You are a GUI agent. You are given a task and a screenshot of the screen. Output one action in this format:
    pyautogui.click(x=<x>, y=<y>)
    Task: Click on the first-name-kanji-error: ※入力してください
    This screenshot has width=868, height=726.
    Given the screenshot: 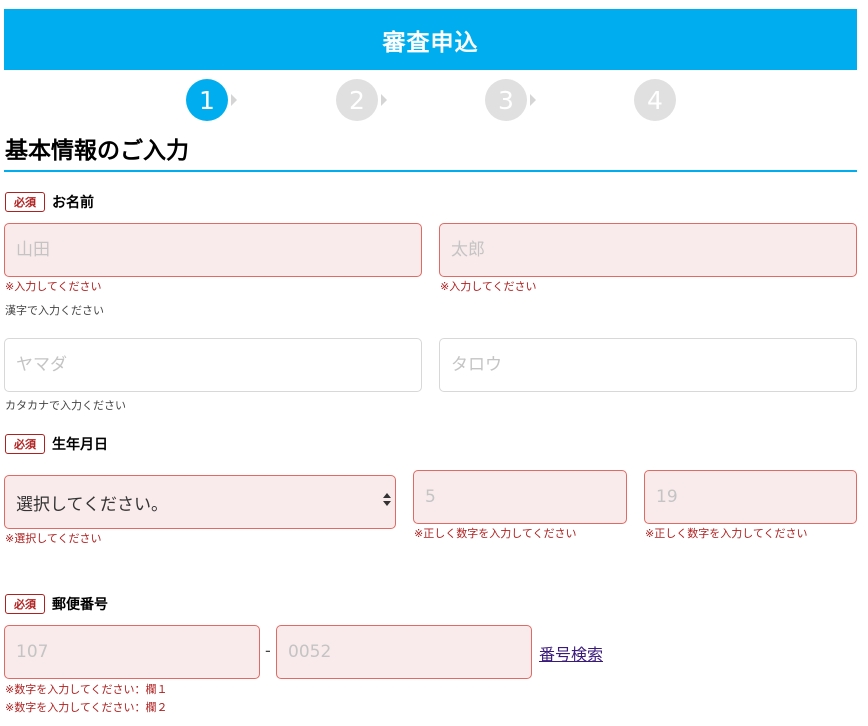 What is the action you would take?
    pyautogui.click(x=488, y=286)
    